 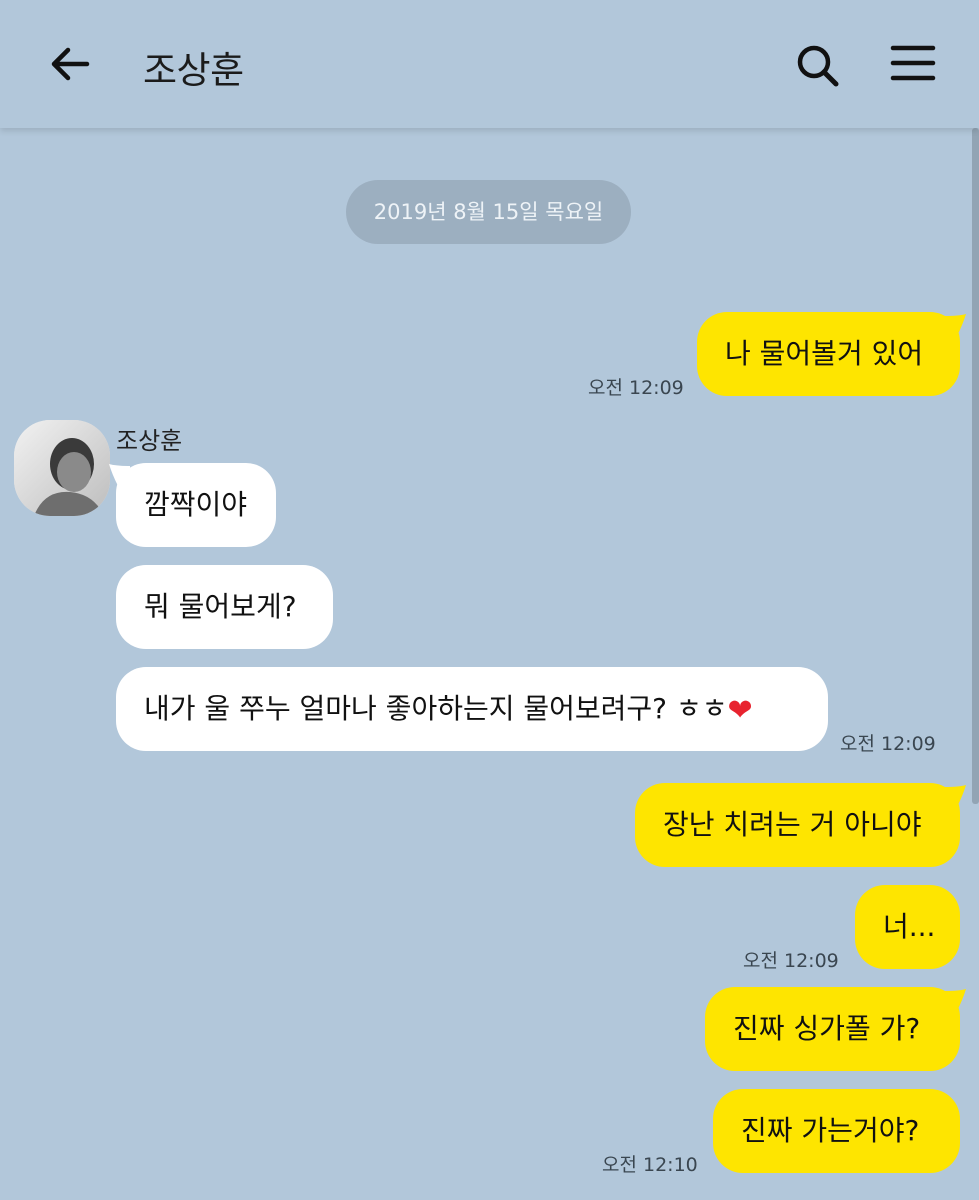 I want to click on avatar, so click(x=62, y=468).